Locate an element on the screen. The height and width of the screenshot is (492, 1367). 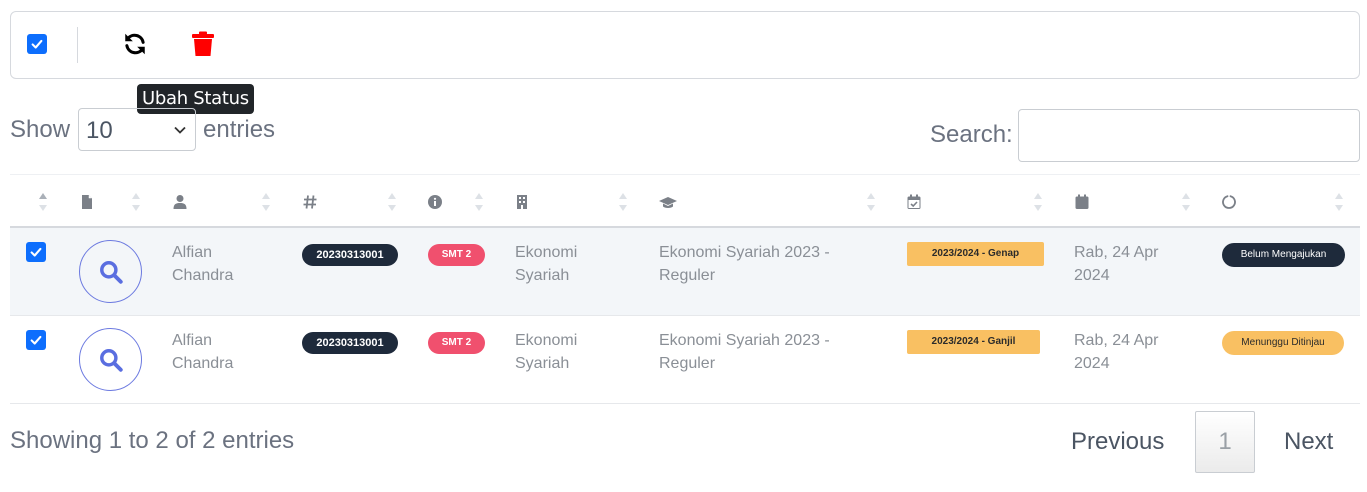
page-1-button: 1 is located at coordinates (1225, 442).